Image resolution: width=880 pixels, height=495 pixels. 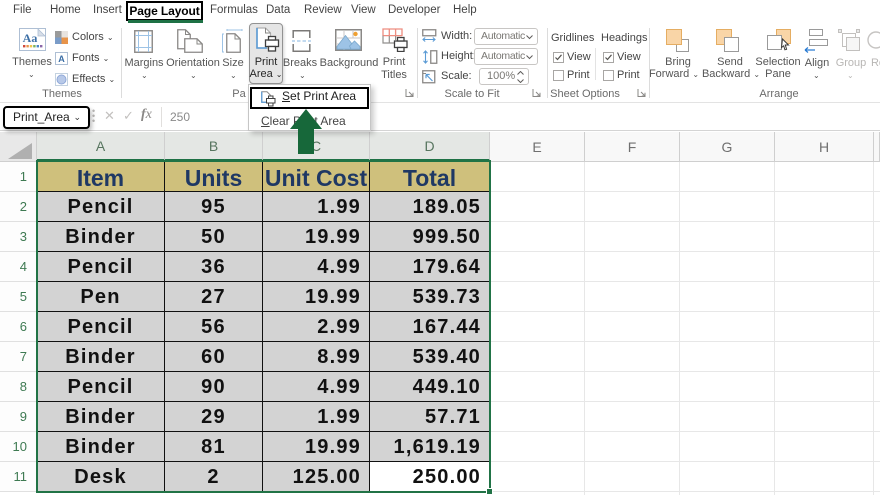 I want to click on svg-text: A, so click(x=61, y=59).